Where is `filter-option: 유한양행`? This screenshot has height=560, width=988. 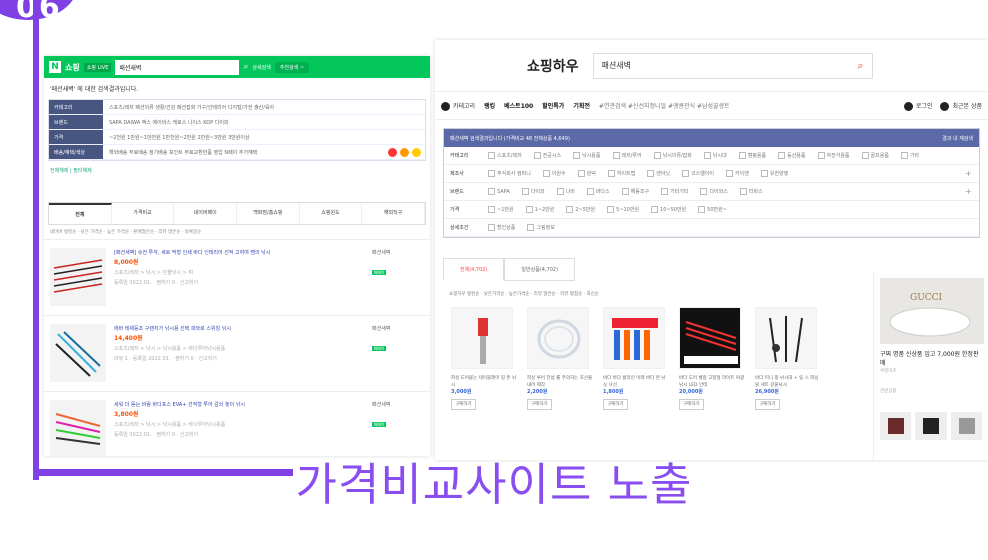
filter-option: 유한양행 is located at coordinates (774, 173).